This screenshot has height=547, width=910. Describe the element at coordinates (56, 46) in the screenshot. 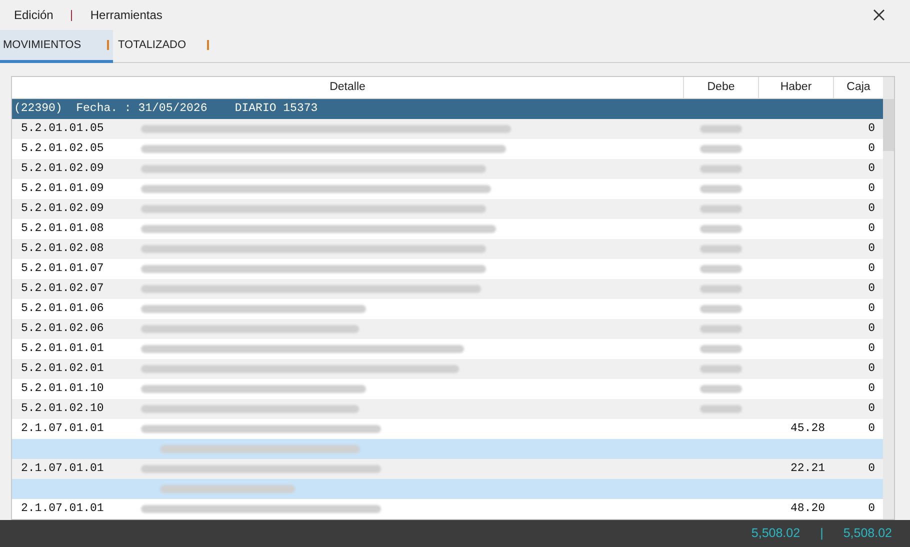

I see `tab: MOVIMIENTOS` at that location.